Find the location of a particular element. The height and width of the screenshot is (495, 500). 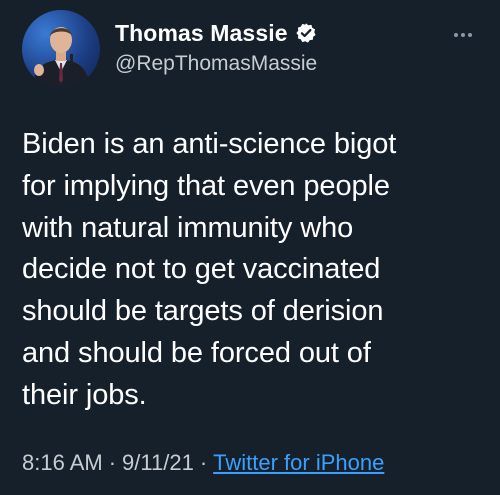

tweet-time: 8:16 AM is located at coordinates (62, 462).